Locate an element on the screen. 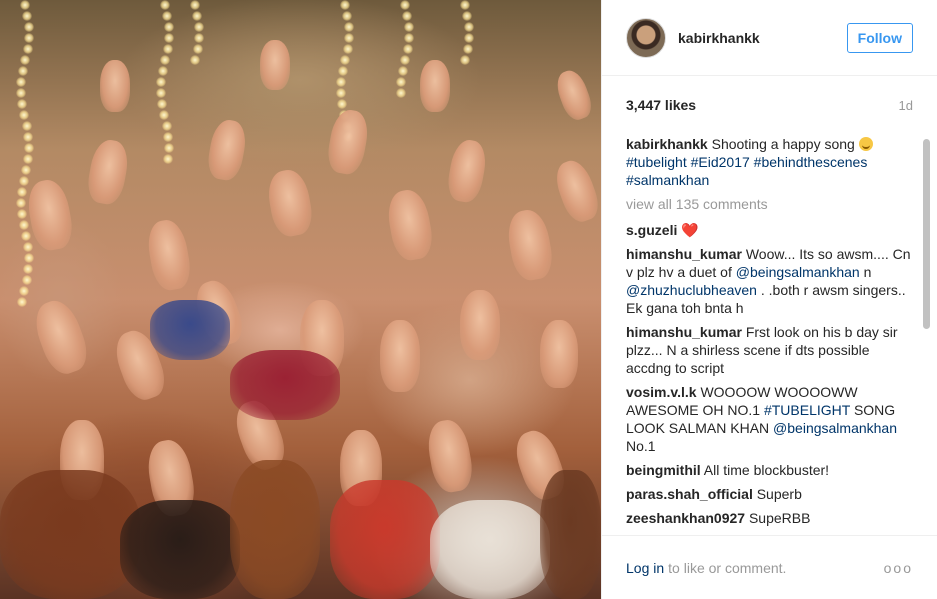  mention-link: @zhuzhuclubheaven is located at coordinates (691, 290).